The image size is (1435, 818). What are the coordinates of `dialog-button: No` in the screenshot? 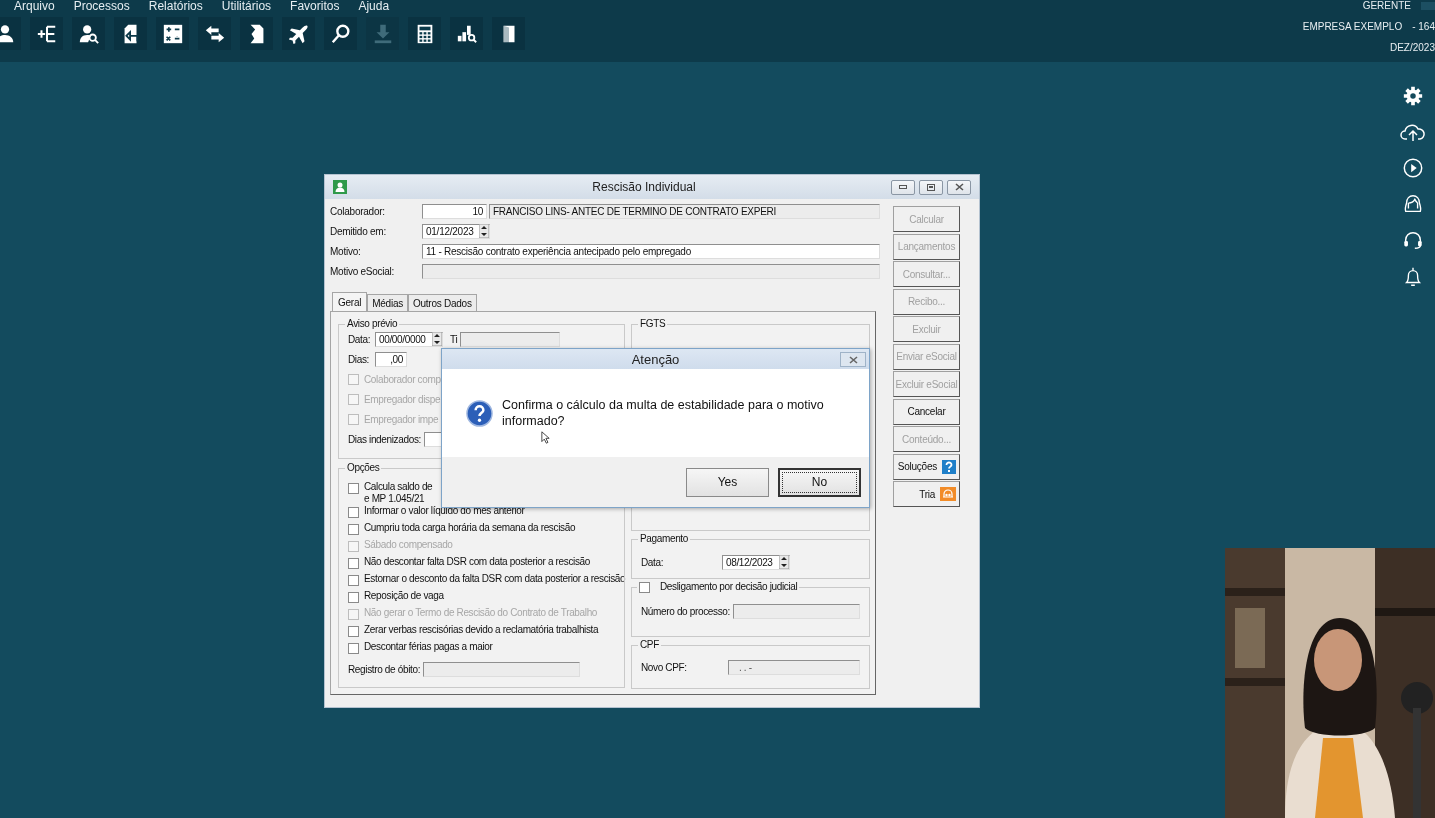 It's located at (819, 482).